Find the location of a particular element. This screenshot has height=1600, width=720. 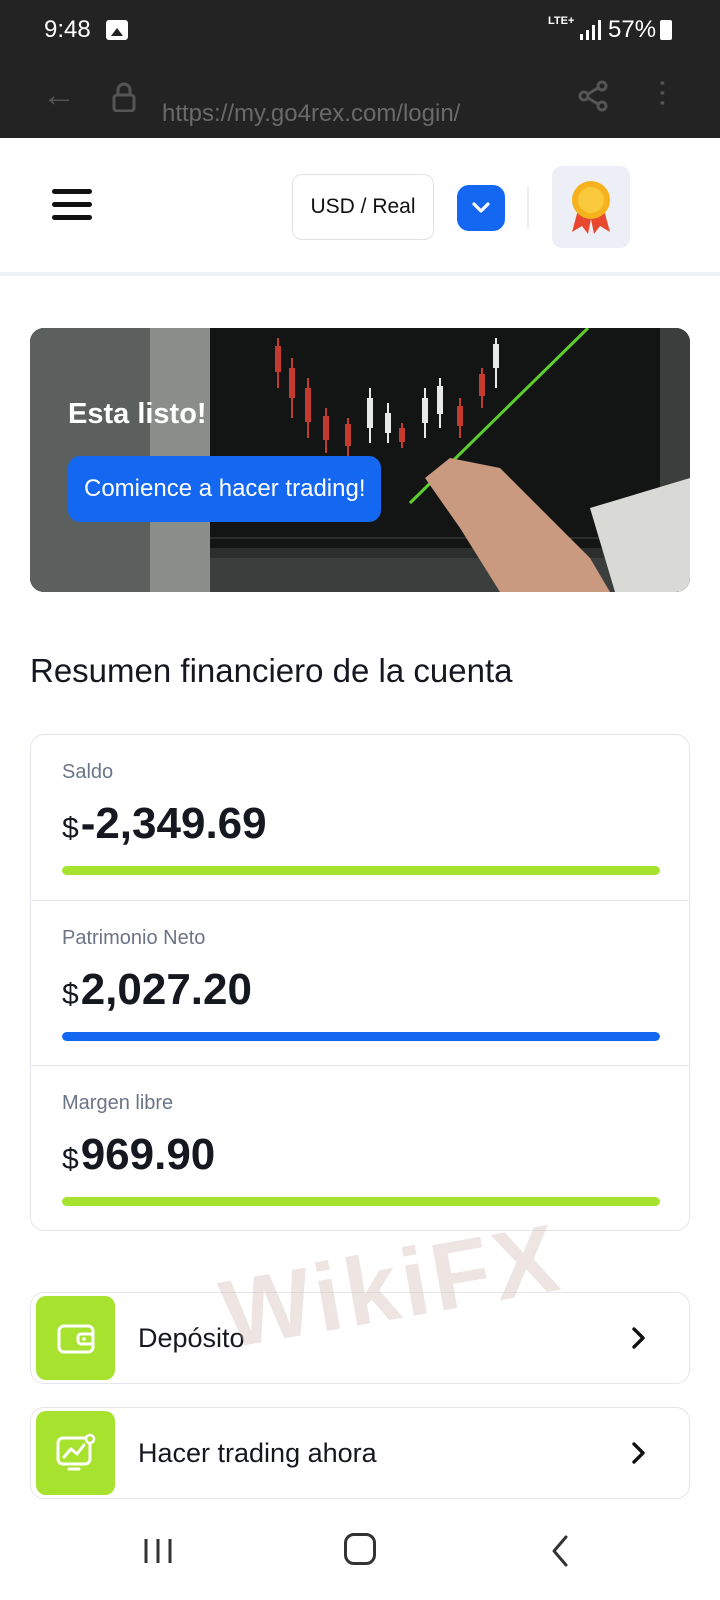

metric-value: $969.90 is located at coordinates (138, 1155).